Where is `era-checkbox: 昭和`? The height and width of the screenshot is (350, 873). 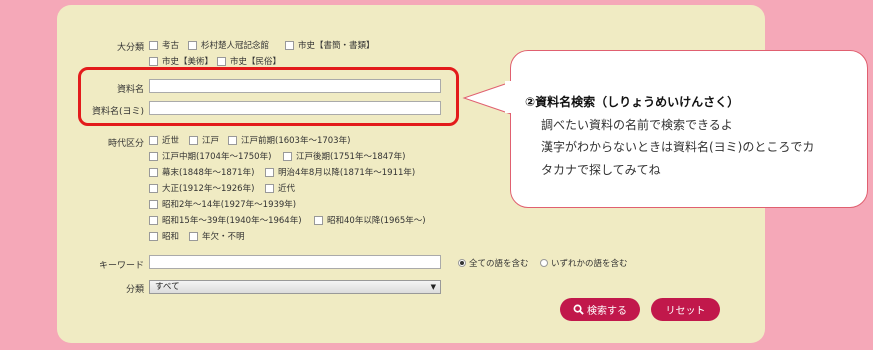
era-checkbox: 昭和 is located at coordinates (164, 236).